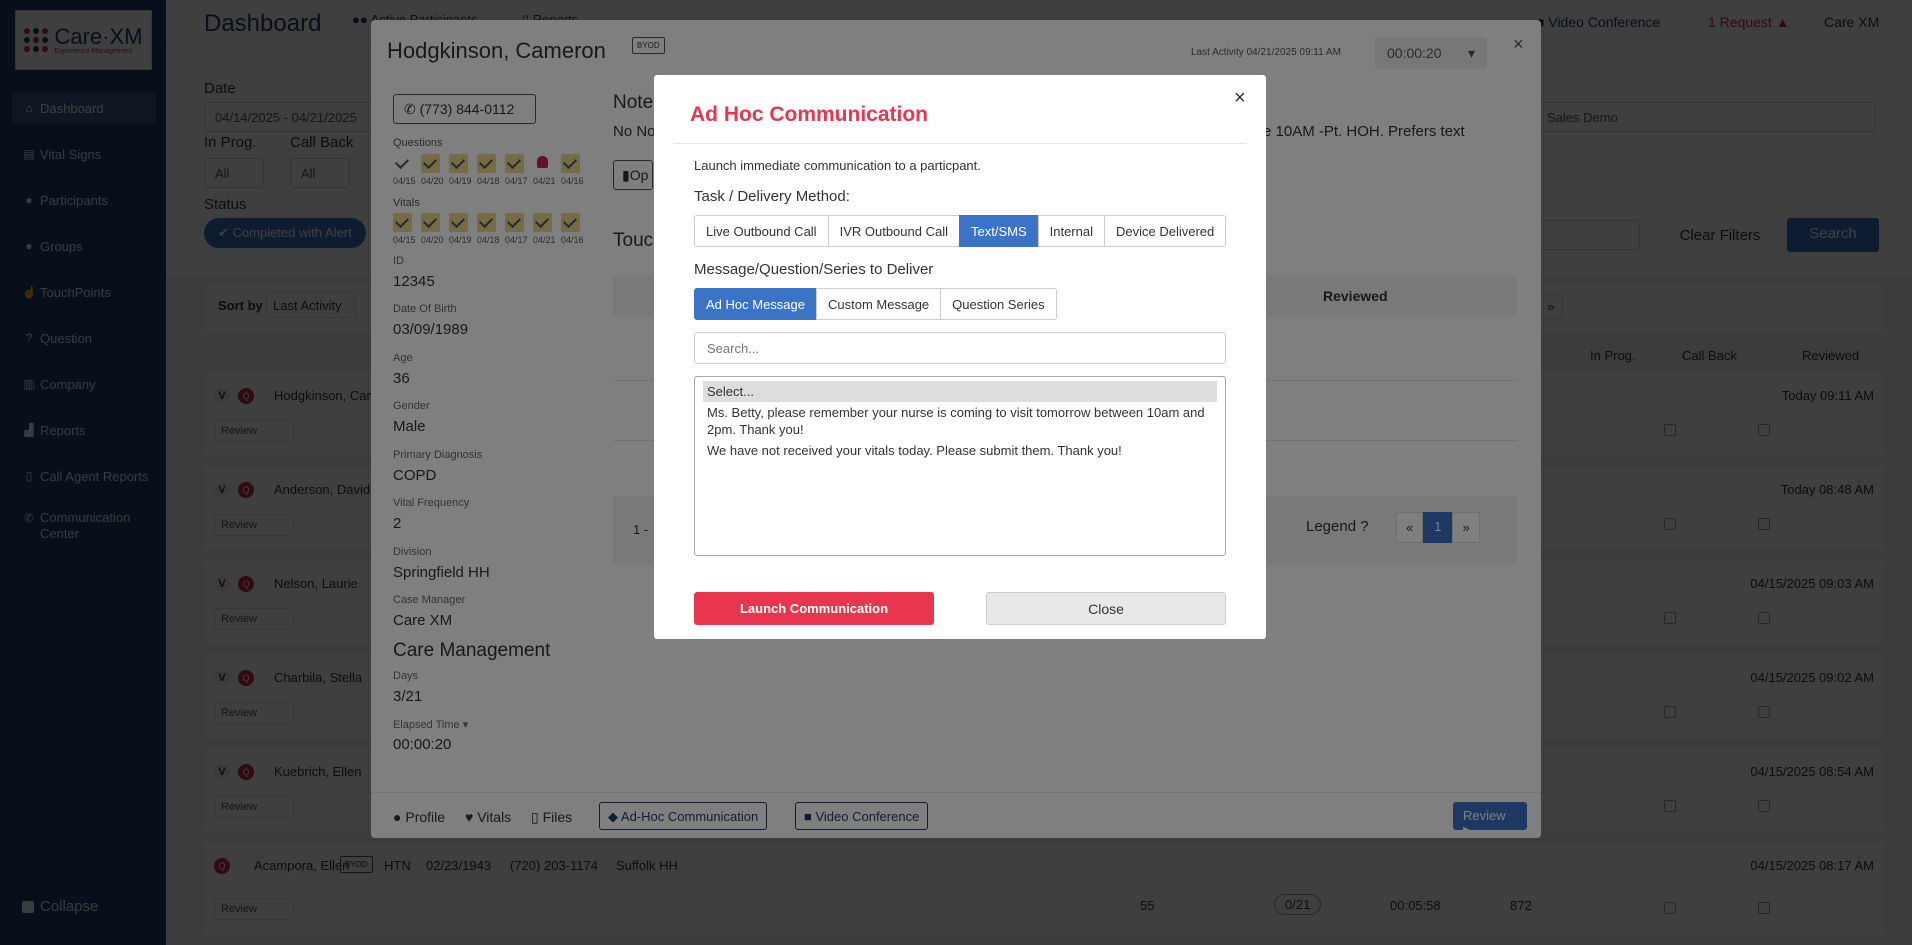  I want to click on method-label: Task / Delivery Method:, so click(772, 196).